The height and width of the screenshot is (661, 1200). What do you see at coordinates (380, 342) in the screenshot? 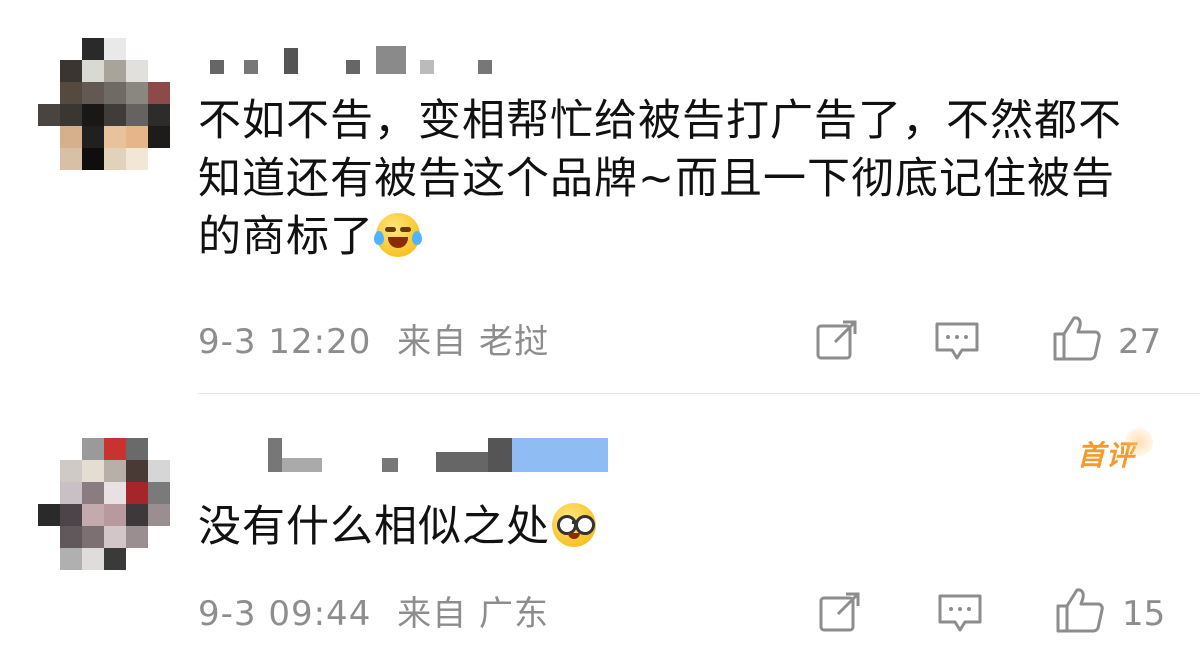
I see `comment-meta: 9-3 12:20 来自 老挝` at bounding box center [380, 342].